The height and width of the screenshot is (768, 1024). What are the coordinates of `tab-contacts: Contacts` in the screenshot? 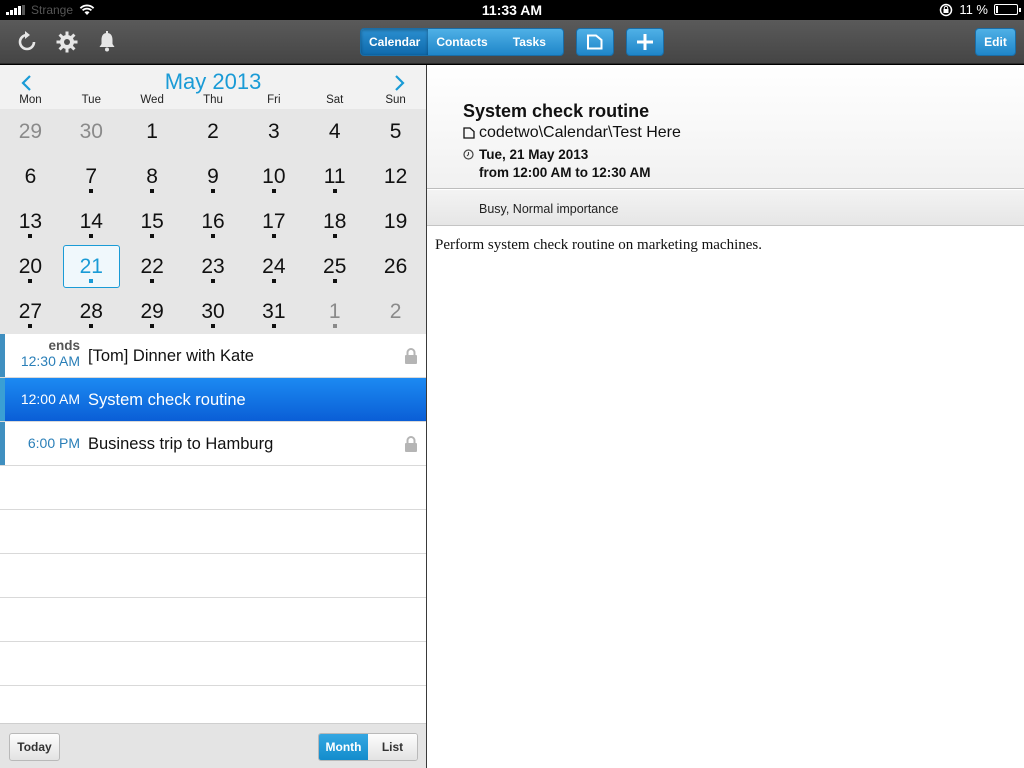 It's located at (461, 42).